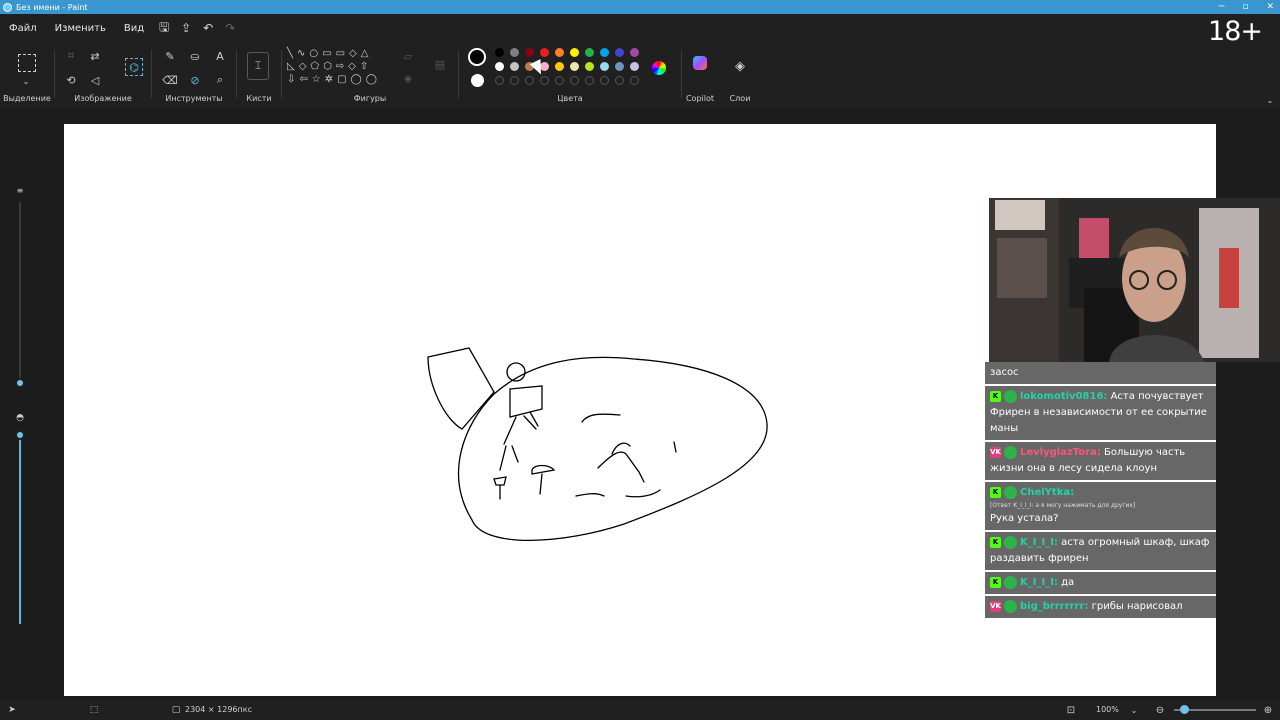 Image resolution: width=1280 pixels, height=720 pixels. Describe the element at coordinates (134, 28) in the screenshot. I see `menu-view: Вид` at that location.